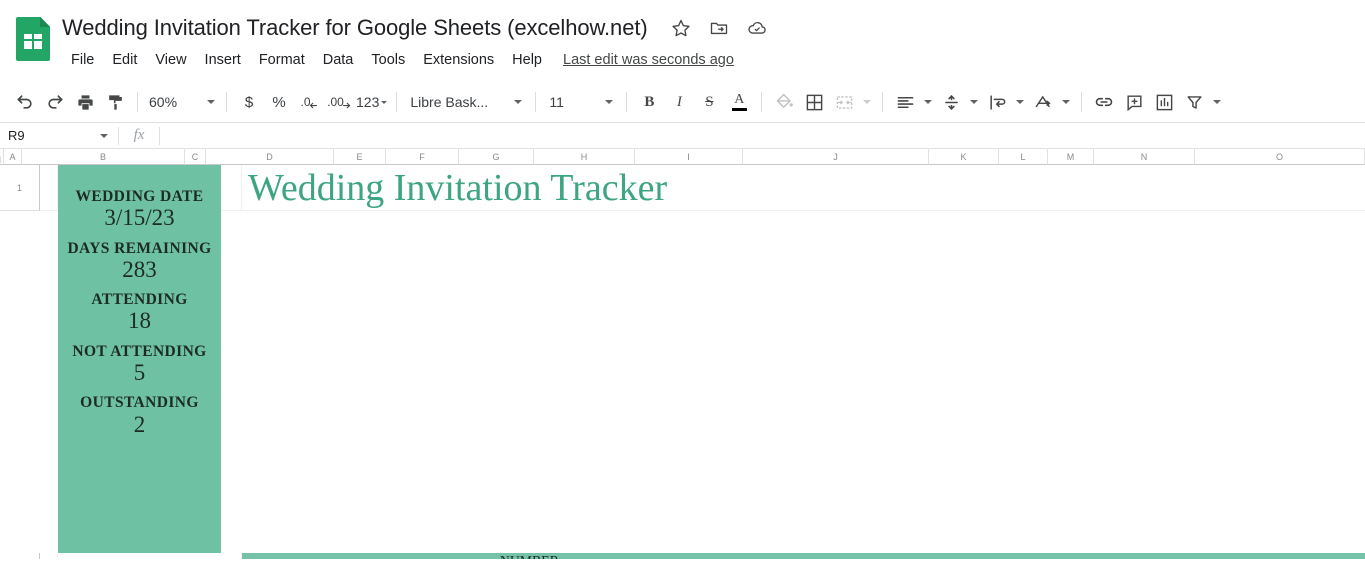 Image resolution: width=1365 pixels, height=577 pixels. Describe the element at coordinates (55, 102) in the screenshot. I see `redo-icon` at that location.